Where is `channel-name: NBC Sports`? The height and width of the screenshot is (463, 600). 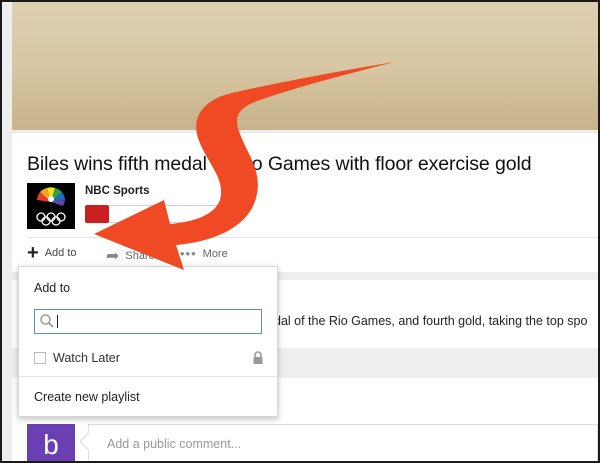 channel-name: NBC Sports is located at coordinates (117, 191).